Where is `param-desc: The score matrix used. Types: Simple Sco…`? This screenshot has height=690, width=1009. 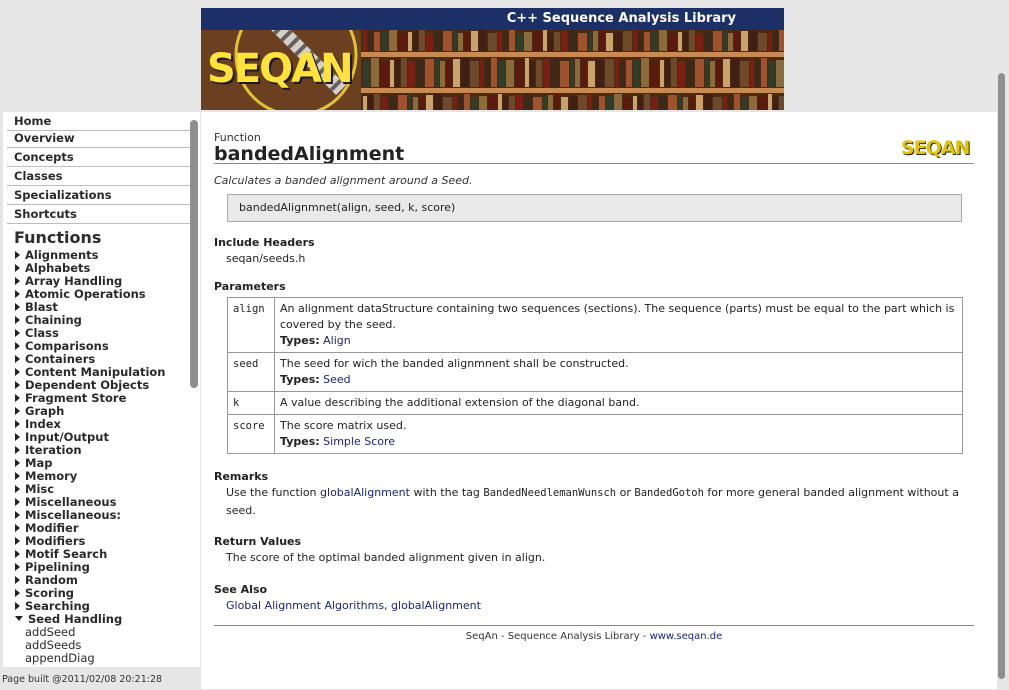
param-desc: The score matrix used. Types: Simple Sco… is located at coordinates (618, 434).